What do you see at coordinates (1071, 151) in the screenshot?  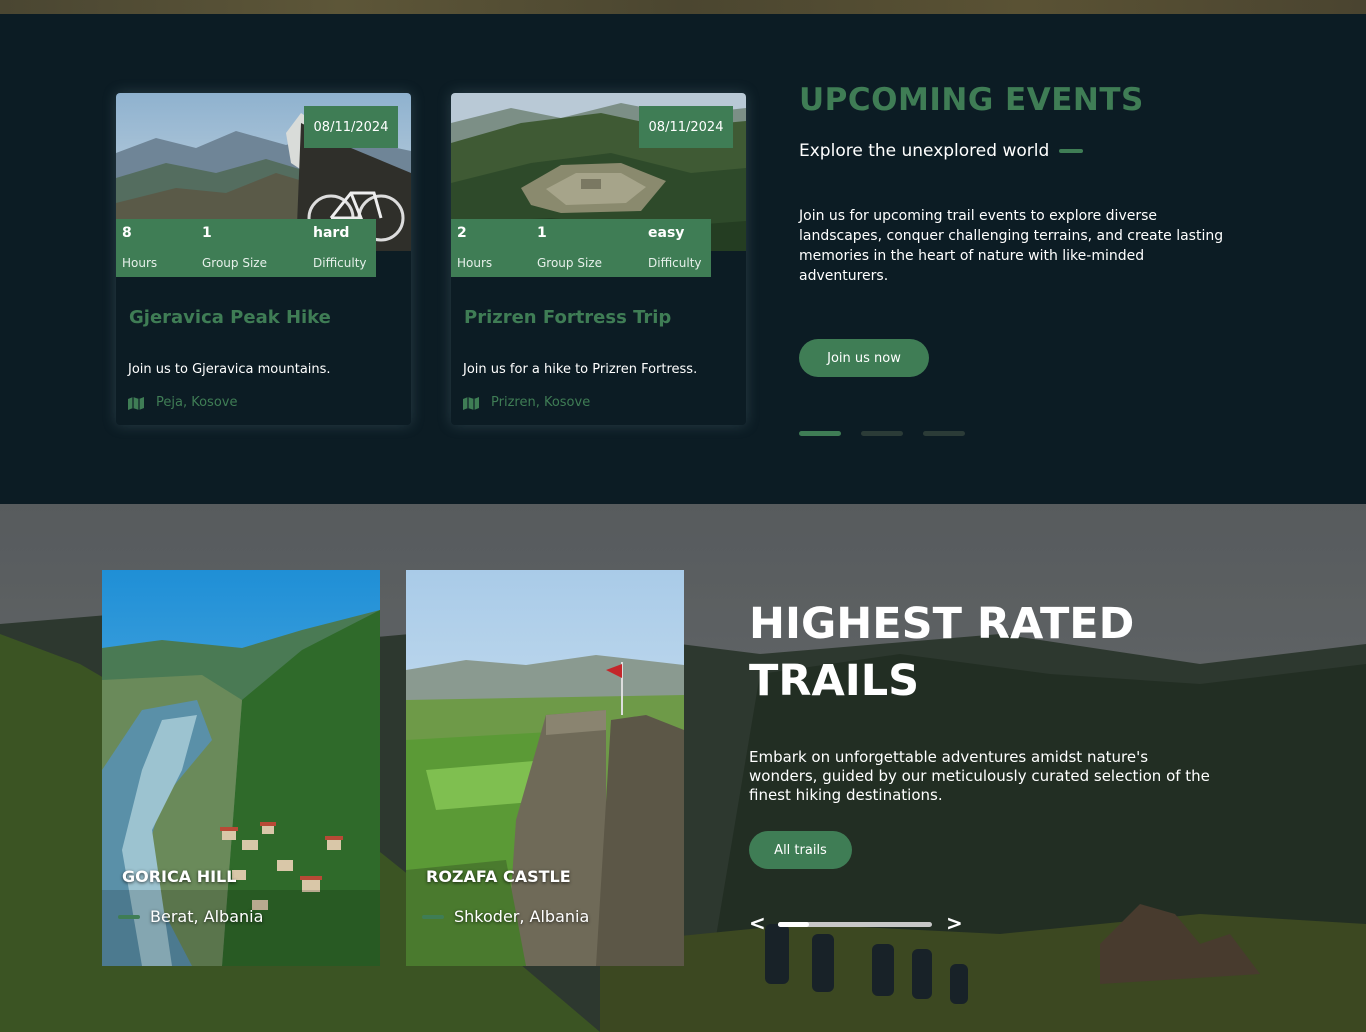 I see `subtitle-dash` at bounding box center [1071, 151].